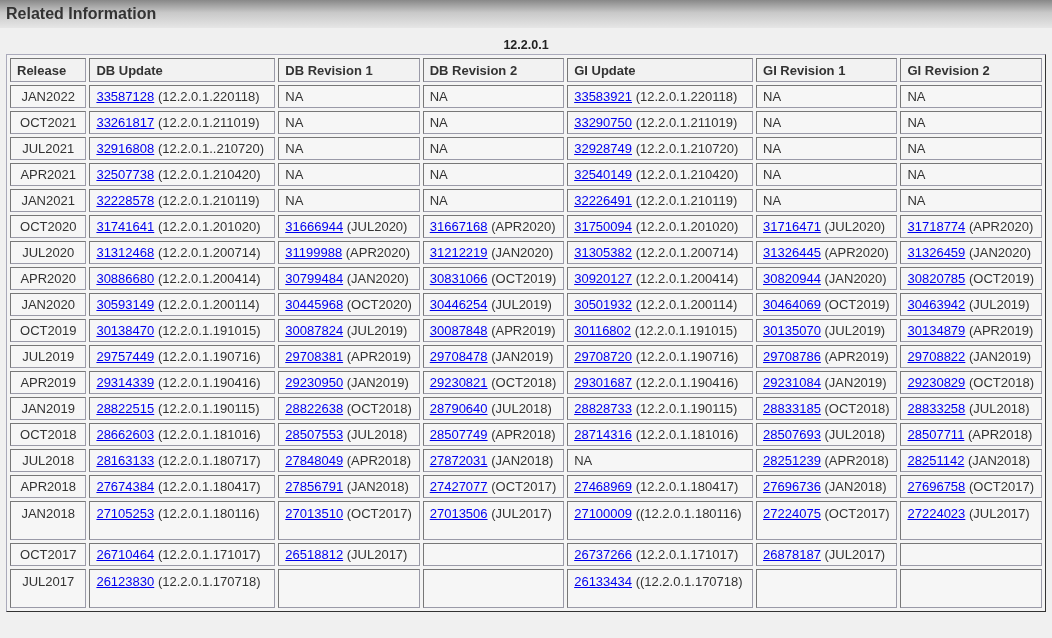  Describe the element at coordinates (377, 434) in the screenshot. I see `version-note: (JUL2018)` at that location.